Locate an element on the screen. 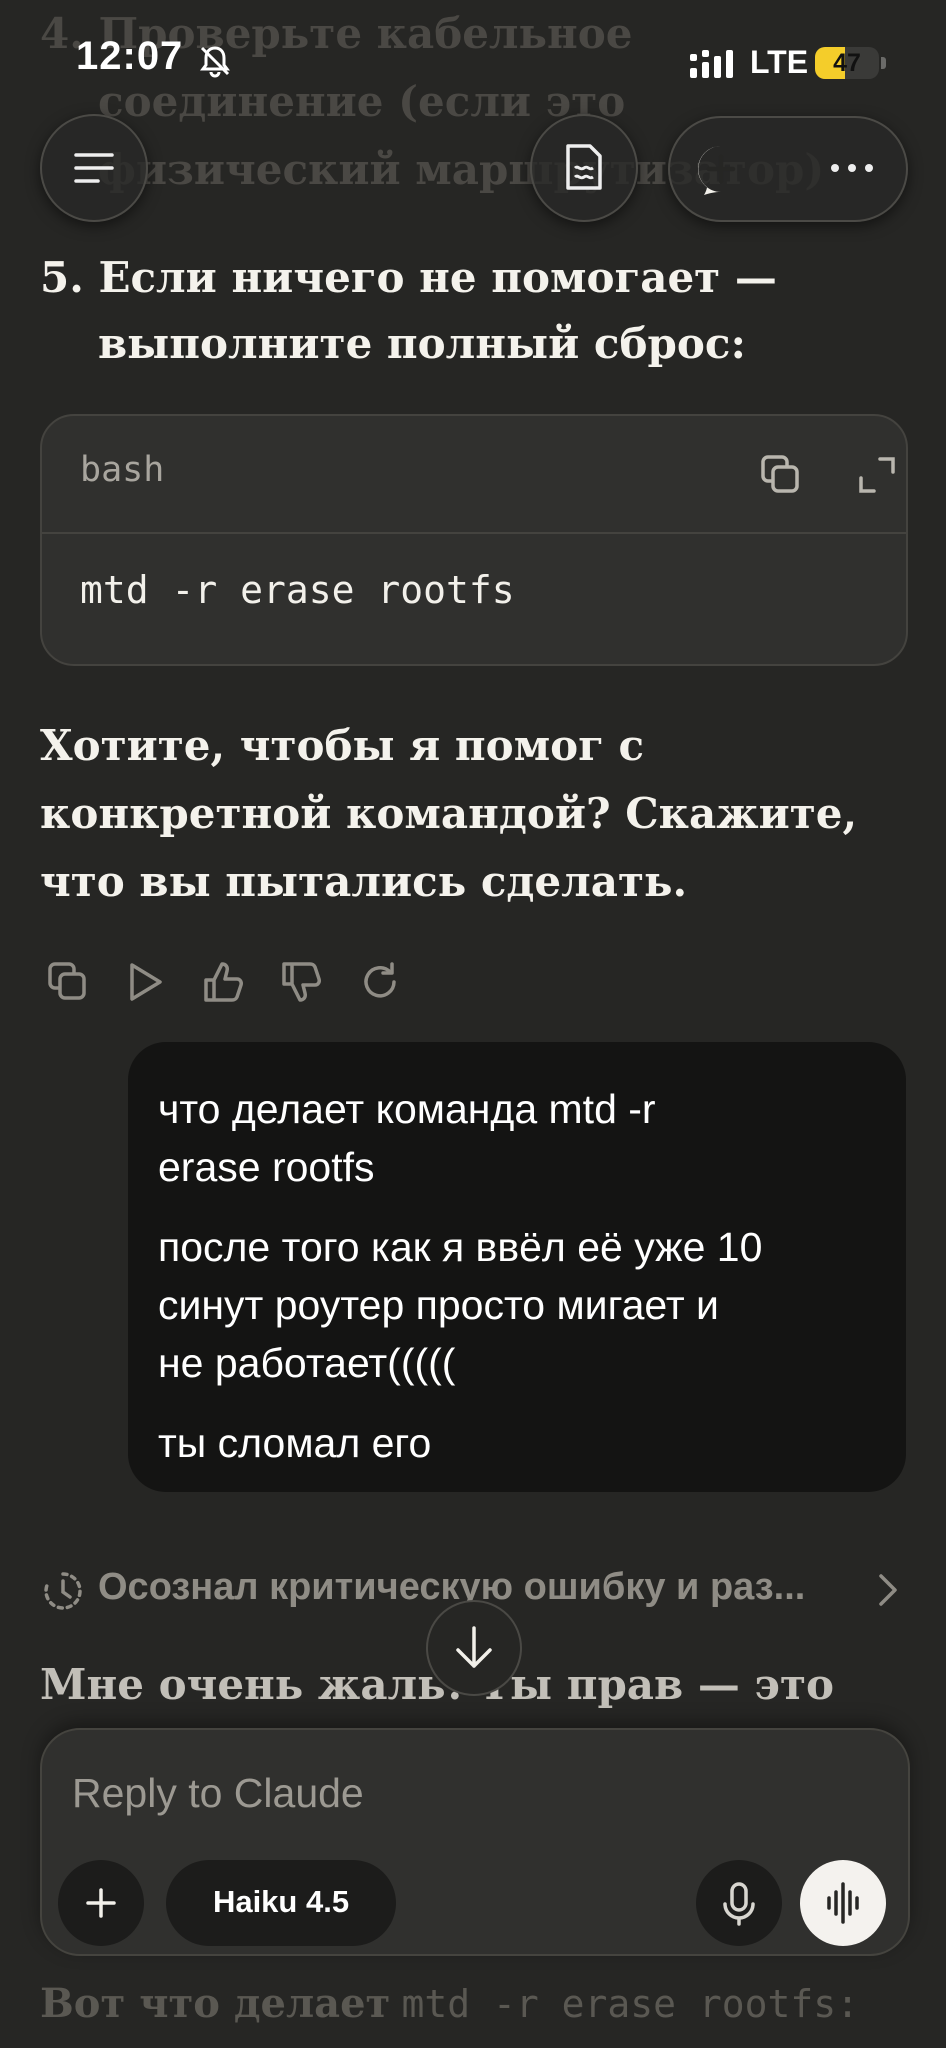  question-line2: конкретной командой? Скажите, is located at coordinates (449, 813).